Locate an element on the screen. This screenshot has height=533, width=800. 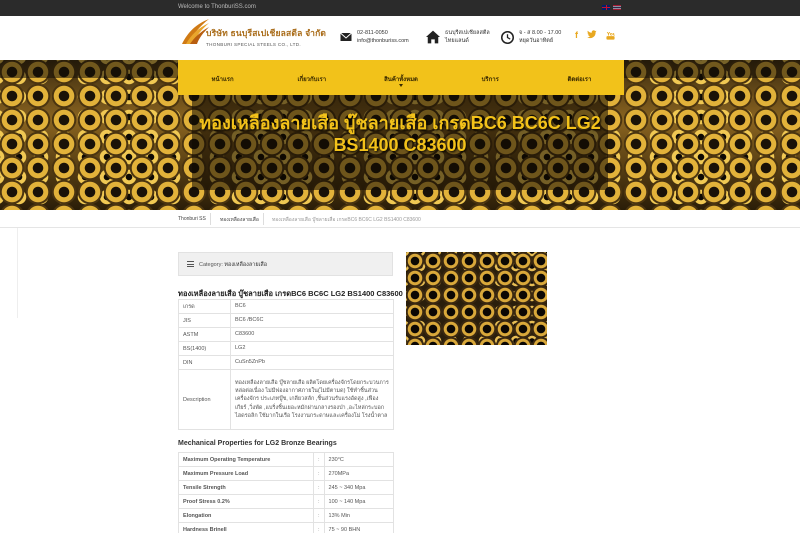
phone-number: 02-811-0050 is located at coordinates (383, 33).